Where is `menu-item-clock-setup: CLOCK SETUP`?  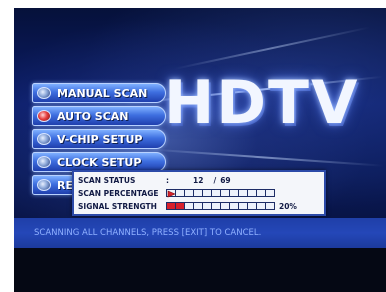 menu-item-clock-setup: CLOCK SETUP is located at coordinates (99, 162).